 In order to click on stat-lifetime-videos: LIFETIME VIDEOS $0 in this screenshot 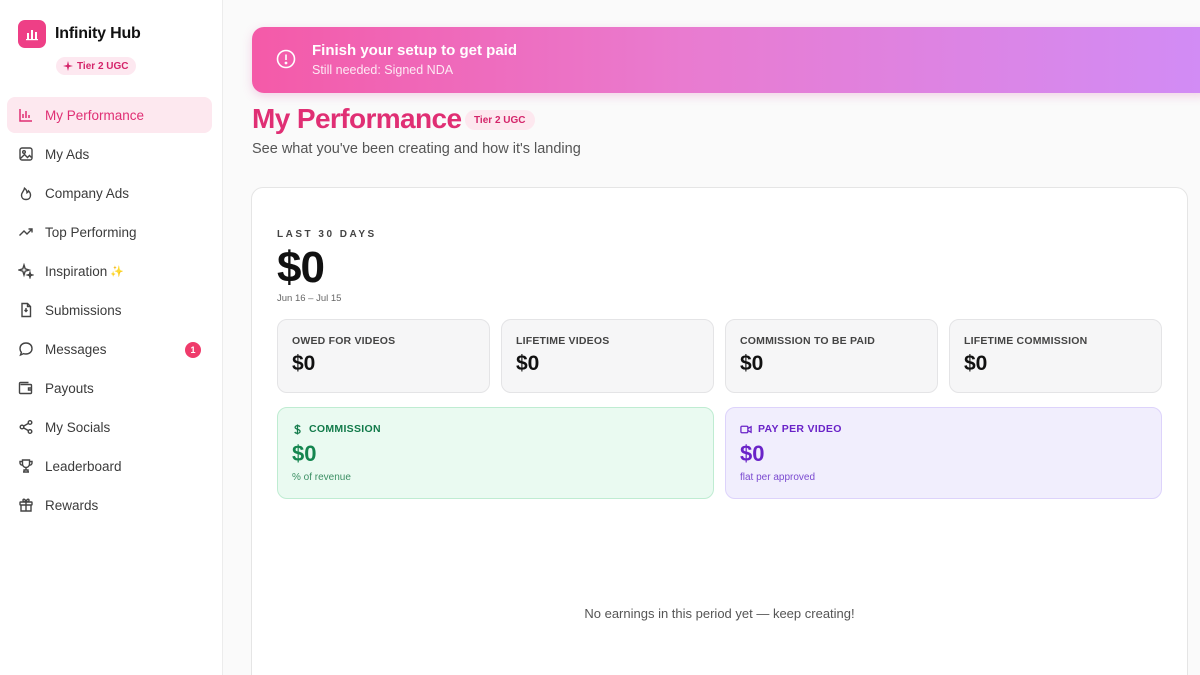, I will do `click(607, 356)`.